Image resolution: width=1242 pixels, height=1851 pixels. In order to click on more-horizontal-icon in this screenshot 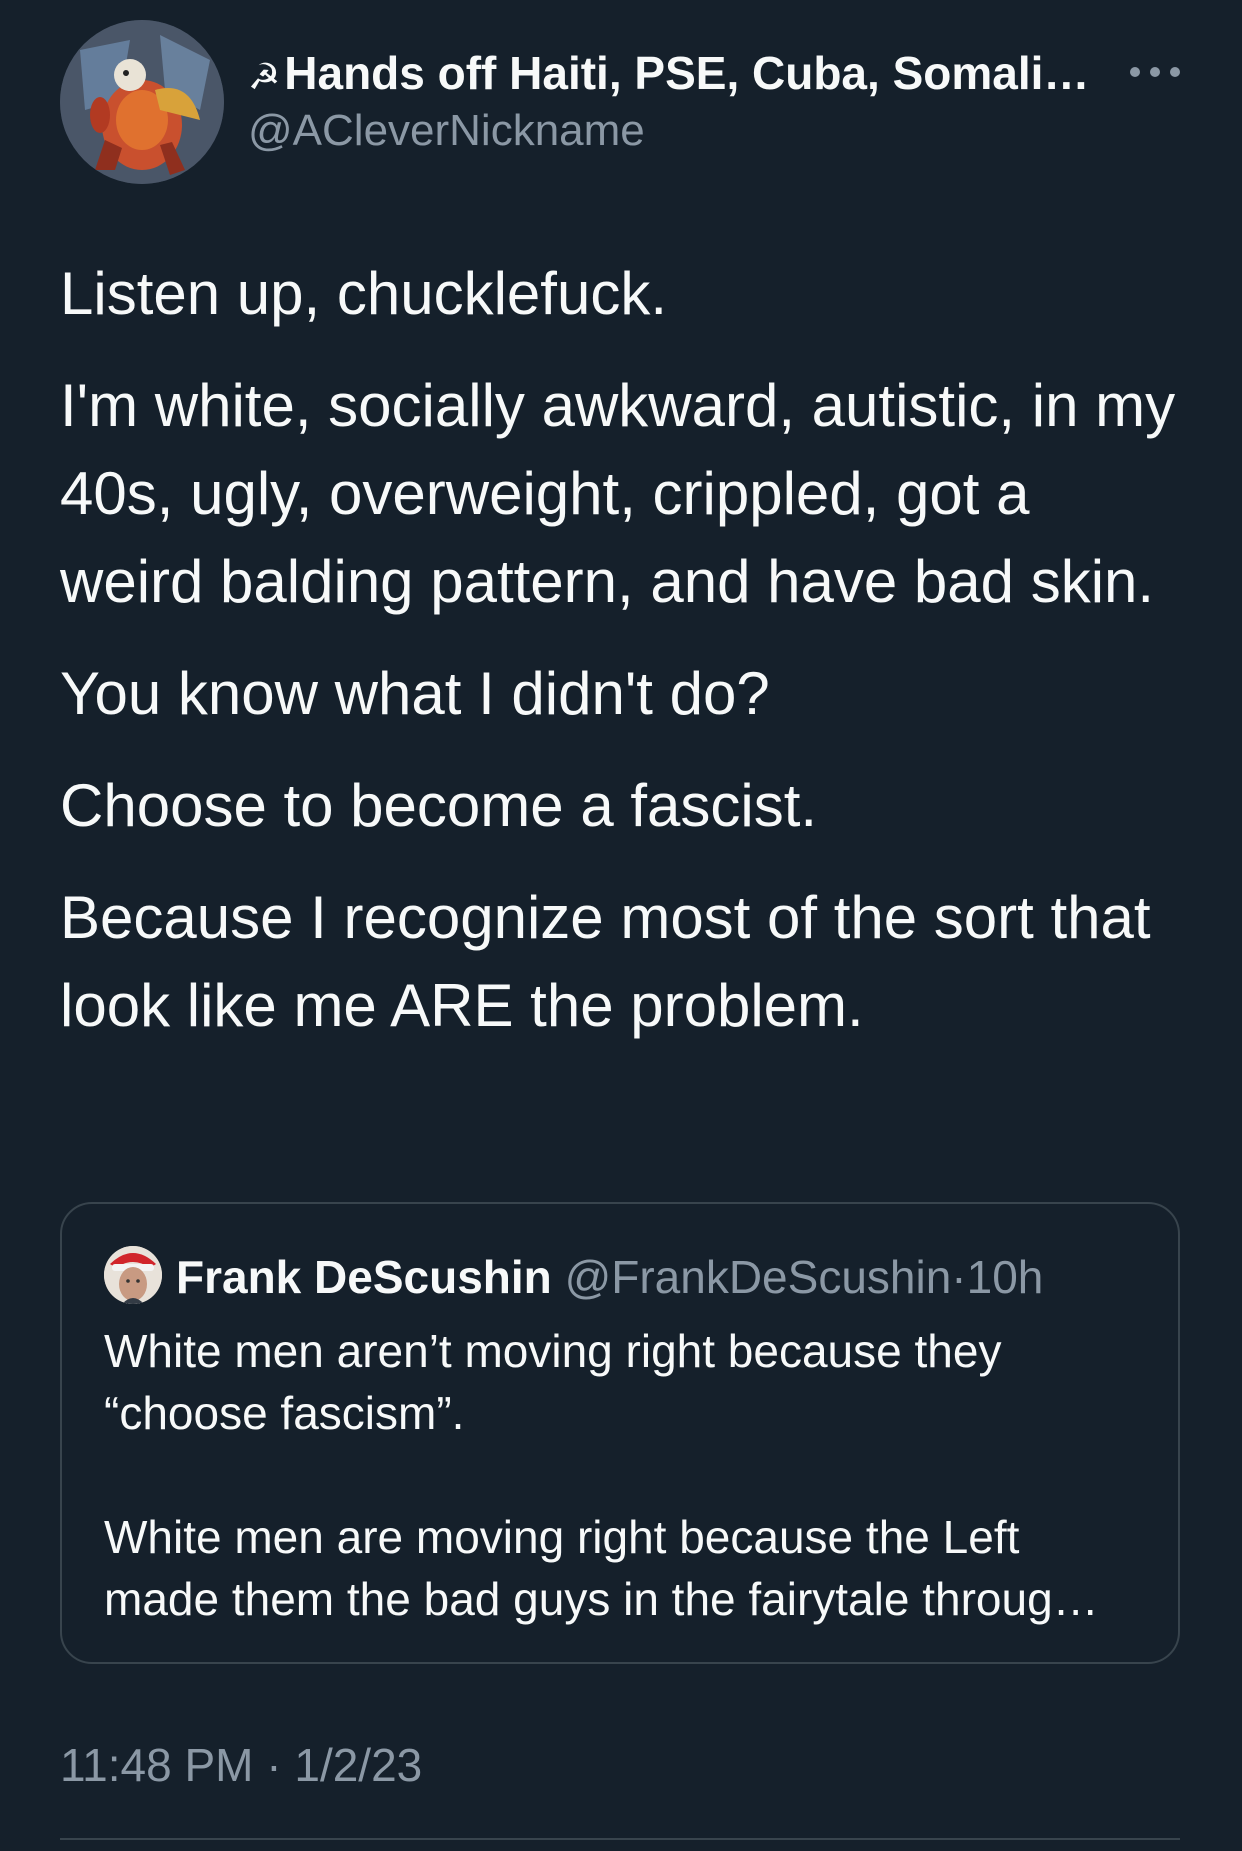, I will do `click(1155, 72)`.